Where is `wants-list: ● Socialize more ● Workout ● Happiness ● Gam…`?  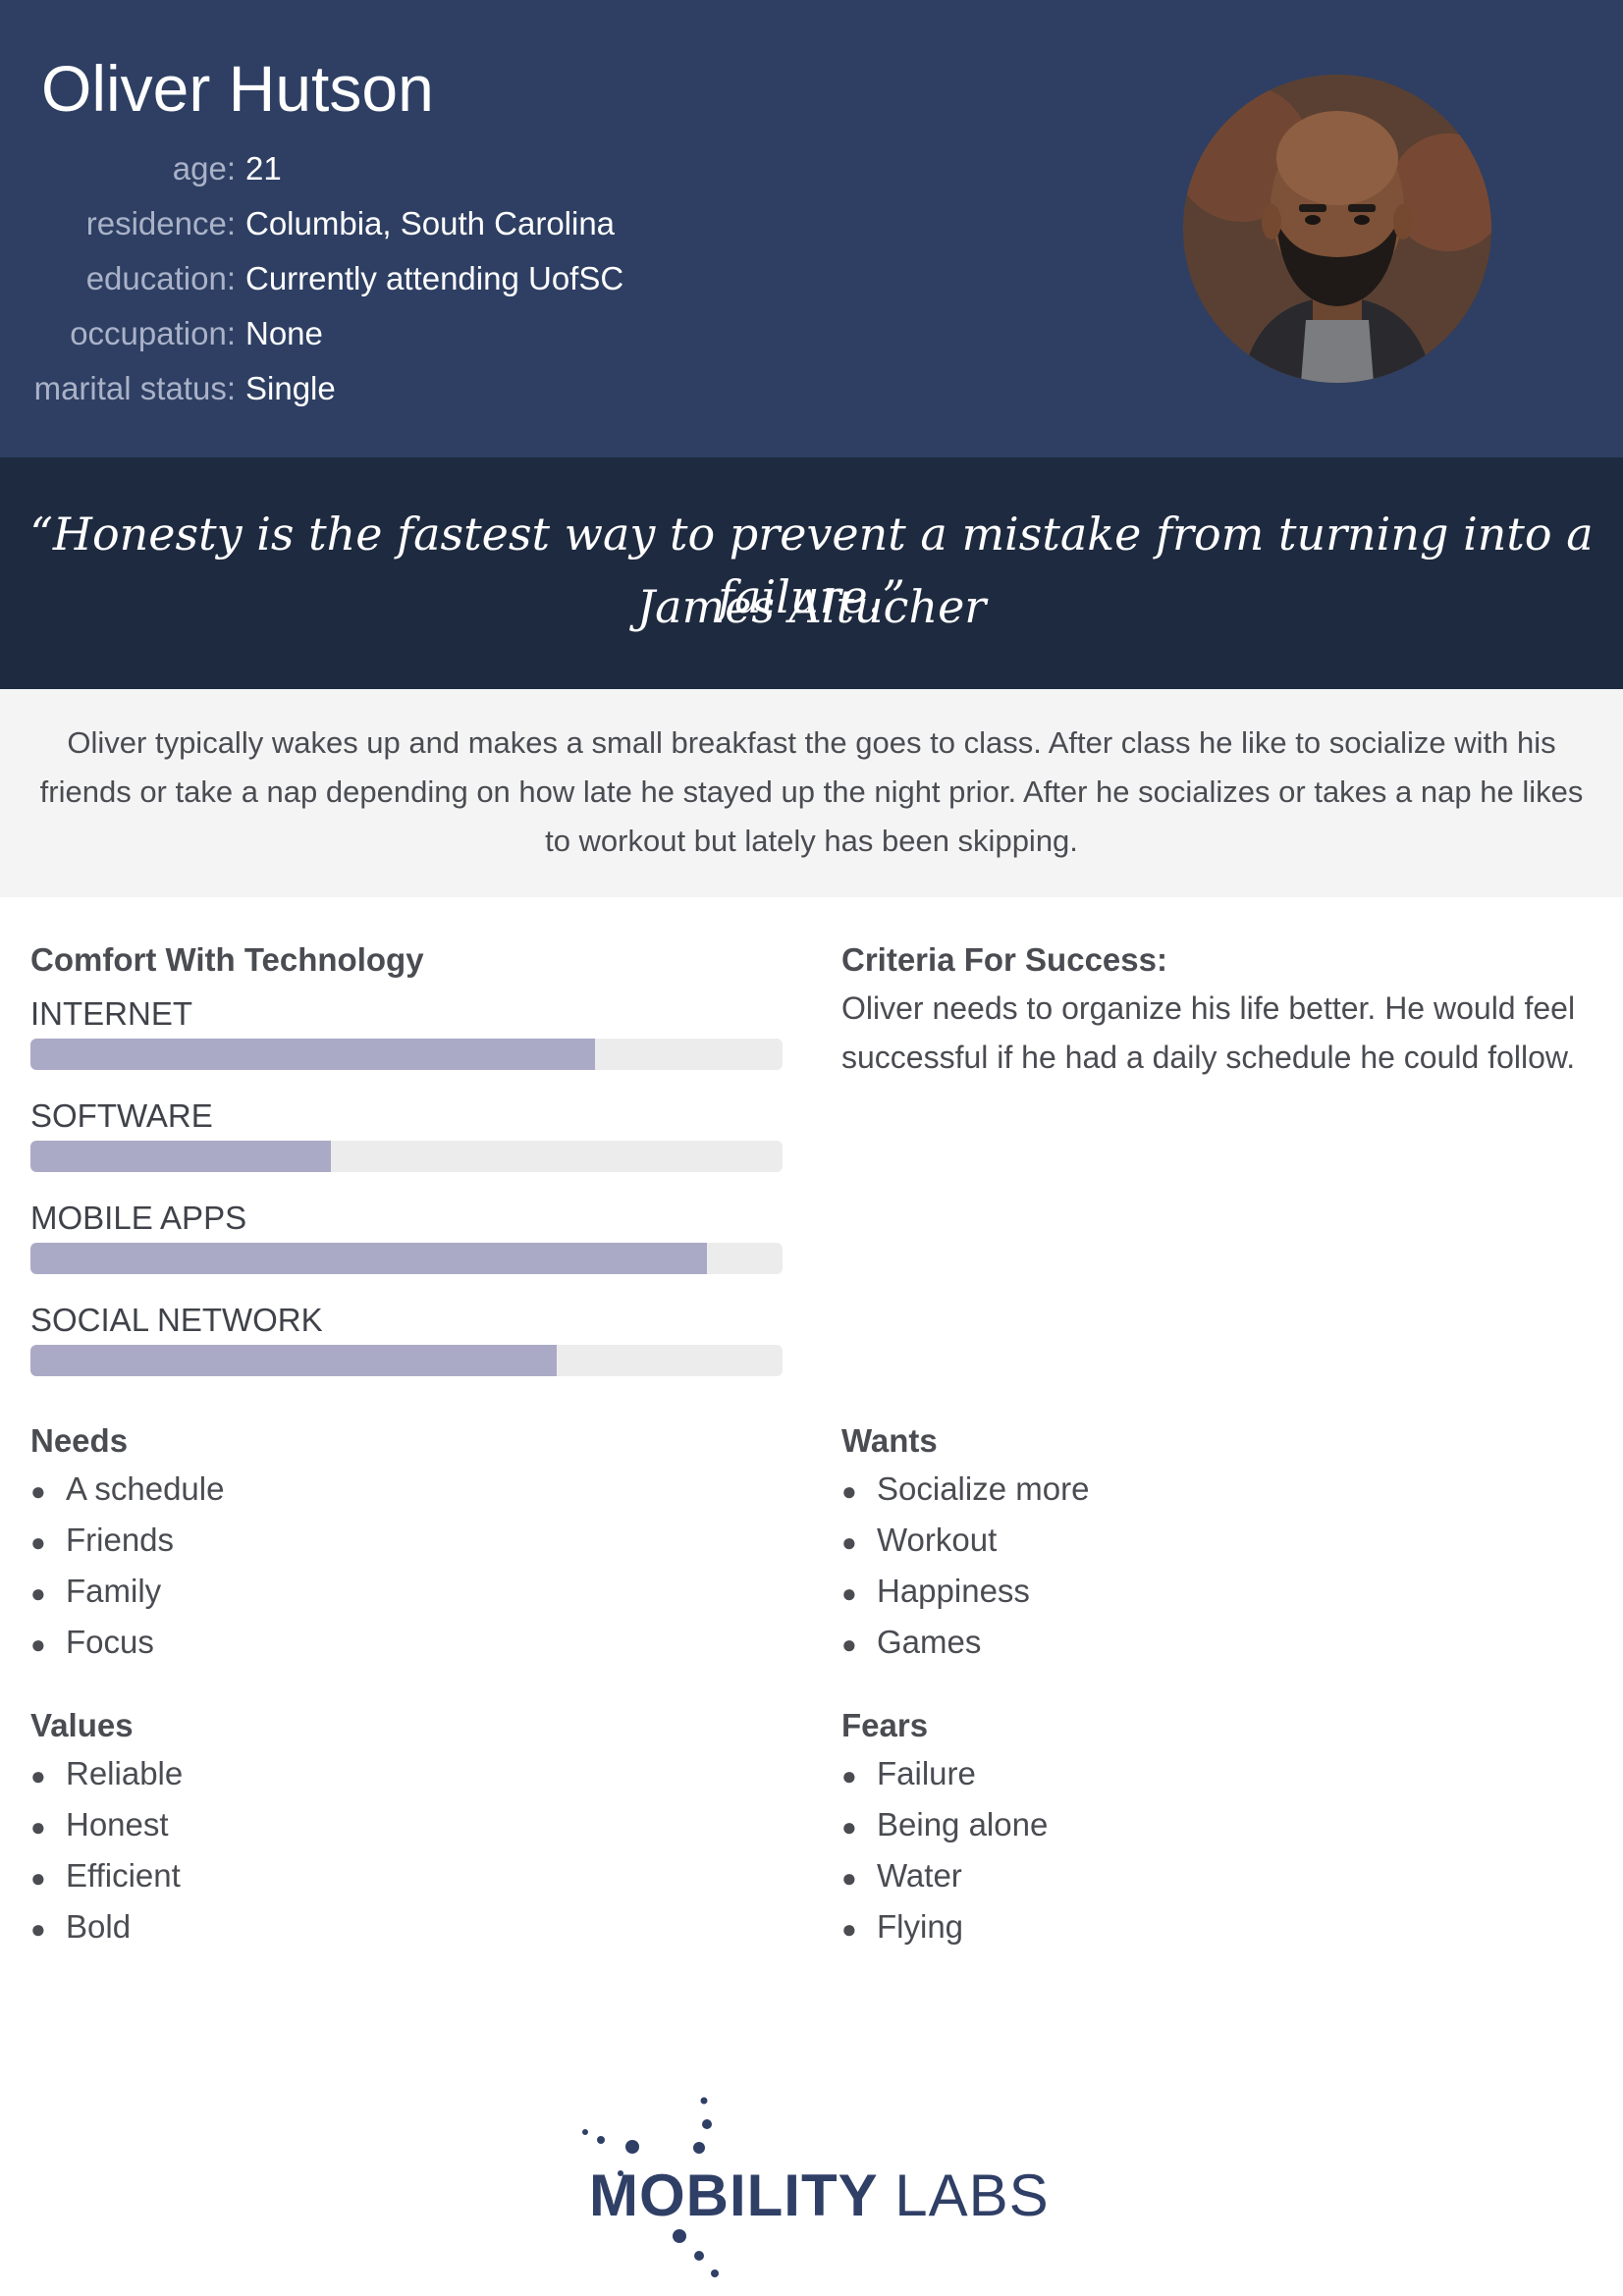
wants-list: ● Socialize more ● Workout ● Happiness ● Gam… is located at coordinates (1214, 1567).